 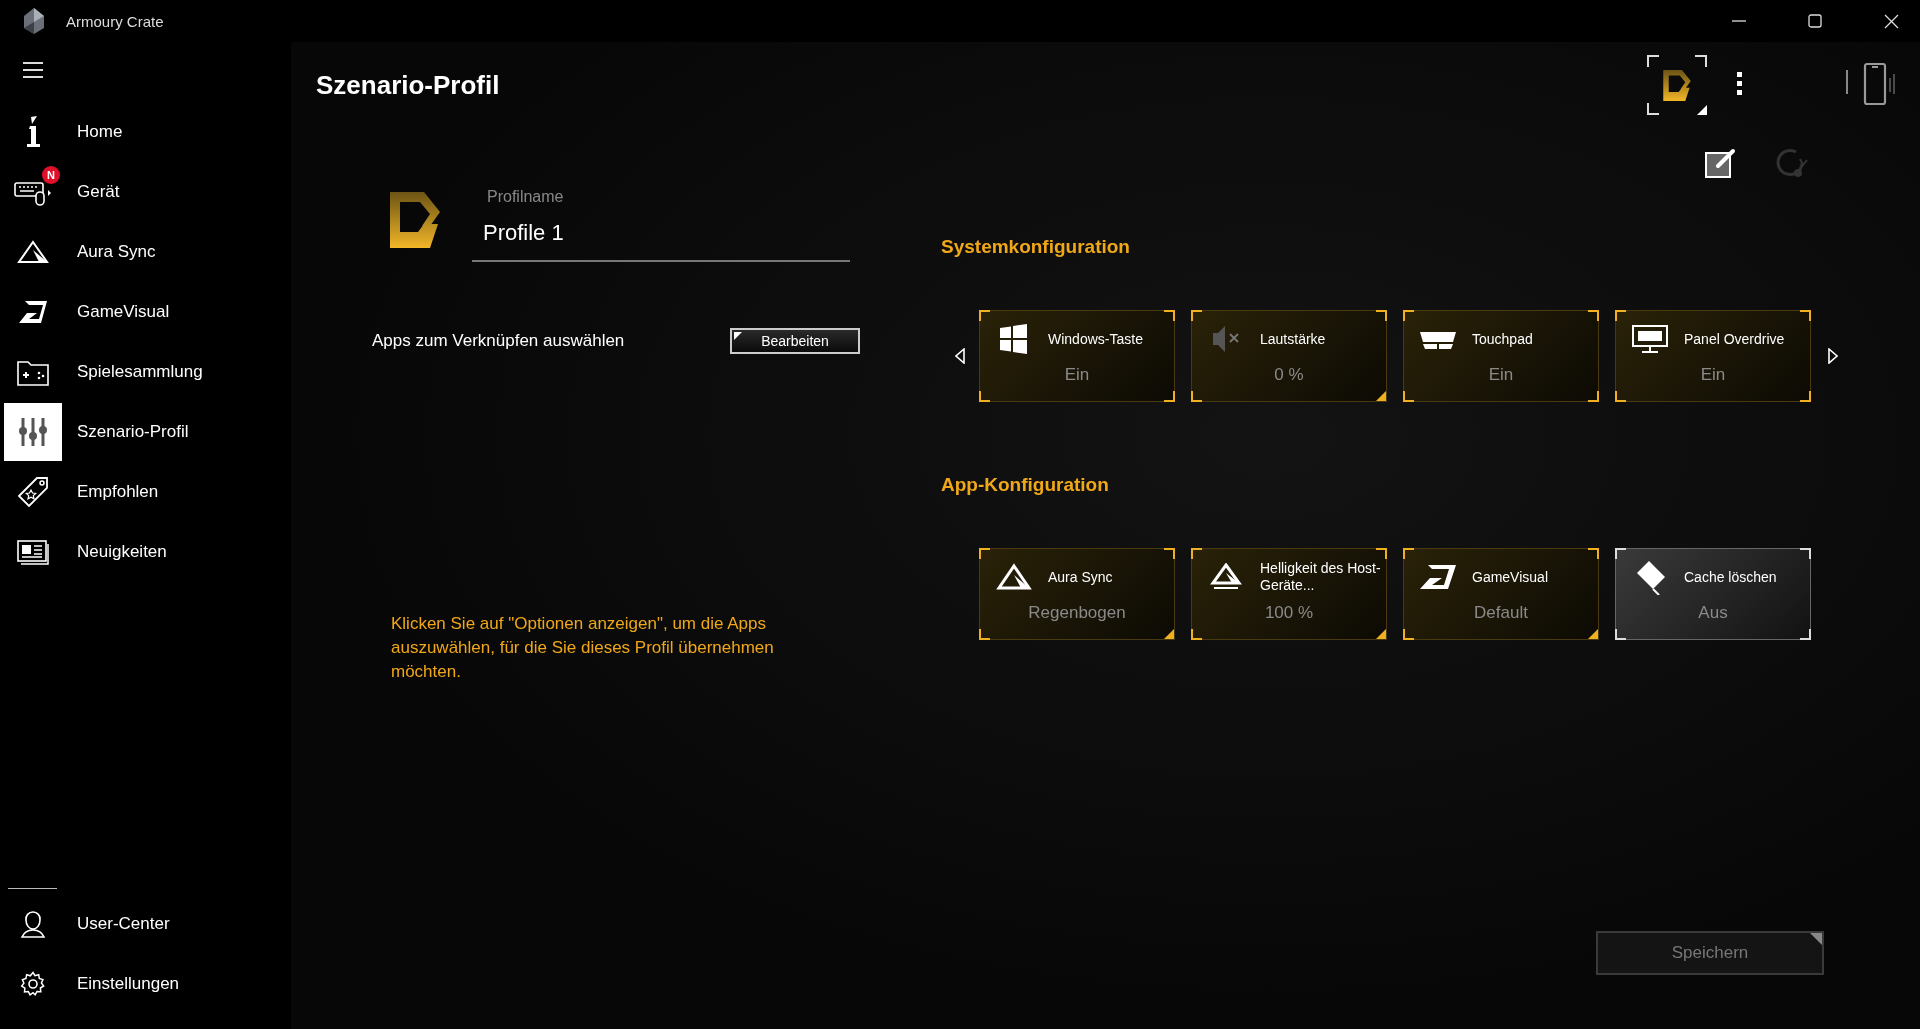 What do you see at coordinates (1739, 83) in the screenshot?
I see `more-icon` at bounding box center [1739, 83].